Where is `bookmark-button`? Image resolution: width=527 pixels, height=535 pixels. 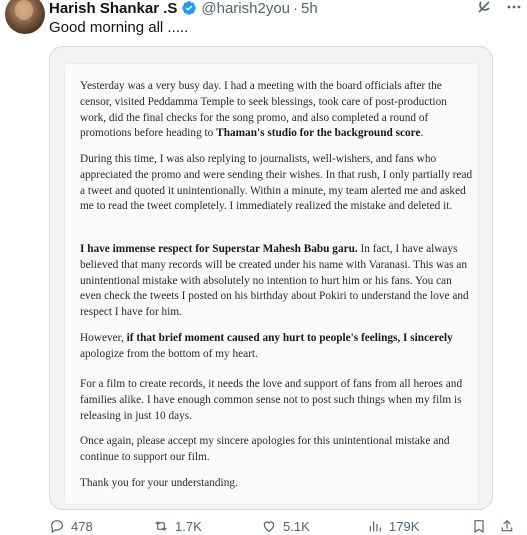 bookmark-button is located at coordinates (479, 526).